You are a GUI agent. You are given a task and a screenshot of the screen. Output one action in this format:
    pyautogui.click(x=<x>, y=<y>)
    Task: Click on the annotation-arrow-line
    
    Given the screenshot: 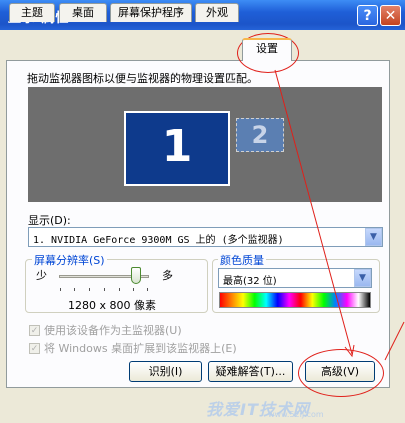 What is the action you would take?
    pyautogui.click(x=313, y=212)
    